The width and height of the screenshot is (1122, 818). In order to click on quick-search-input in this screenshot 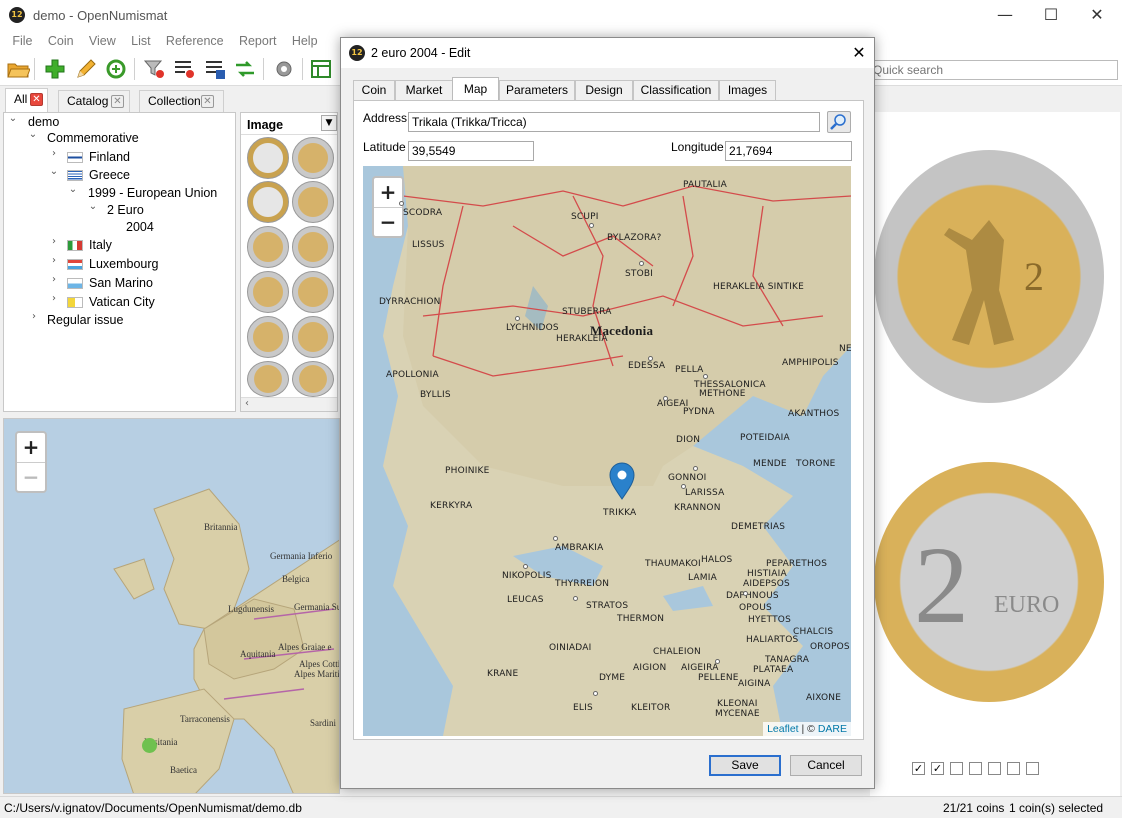, I will do `click(993, 70)`.